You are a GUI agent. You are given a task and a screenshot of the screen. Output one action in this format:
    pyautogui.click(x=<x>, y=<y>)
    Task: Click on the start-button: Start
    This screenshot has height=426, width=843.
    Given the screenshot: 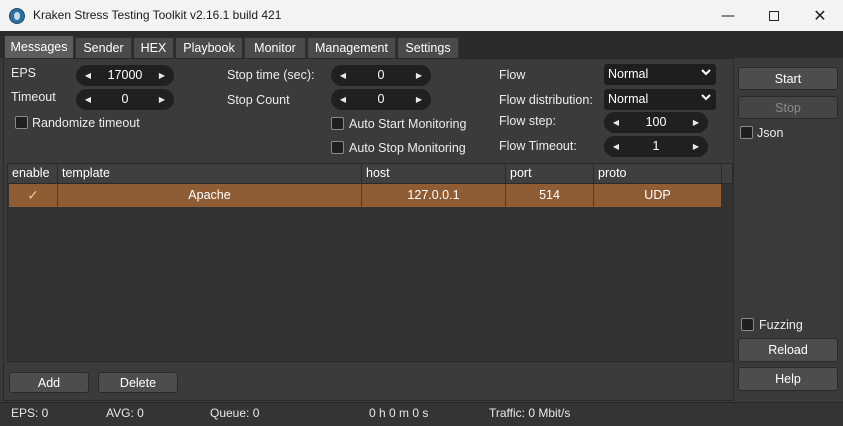 What is the action you would take?
    pyautogui.click(x=788, y=78)
    